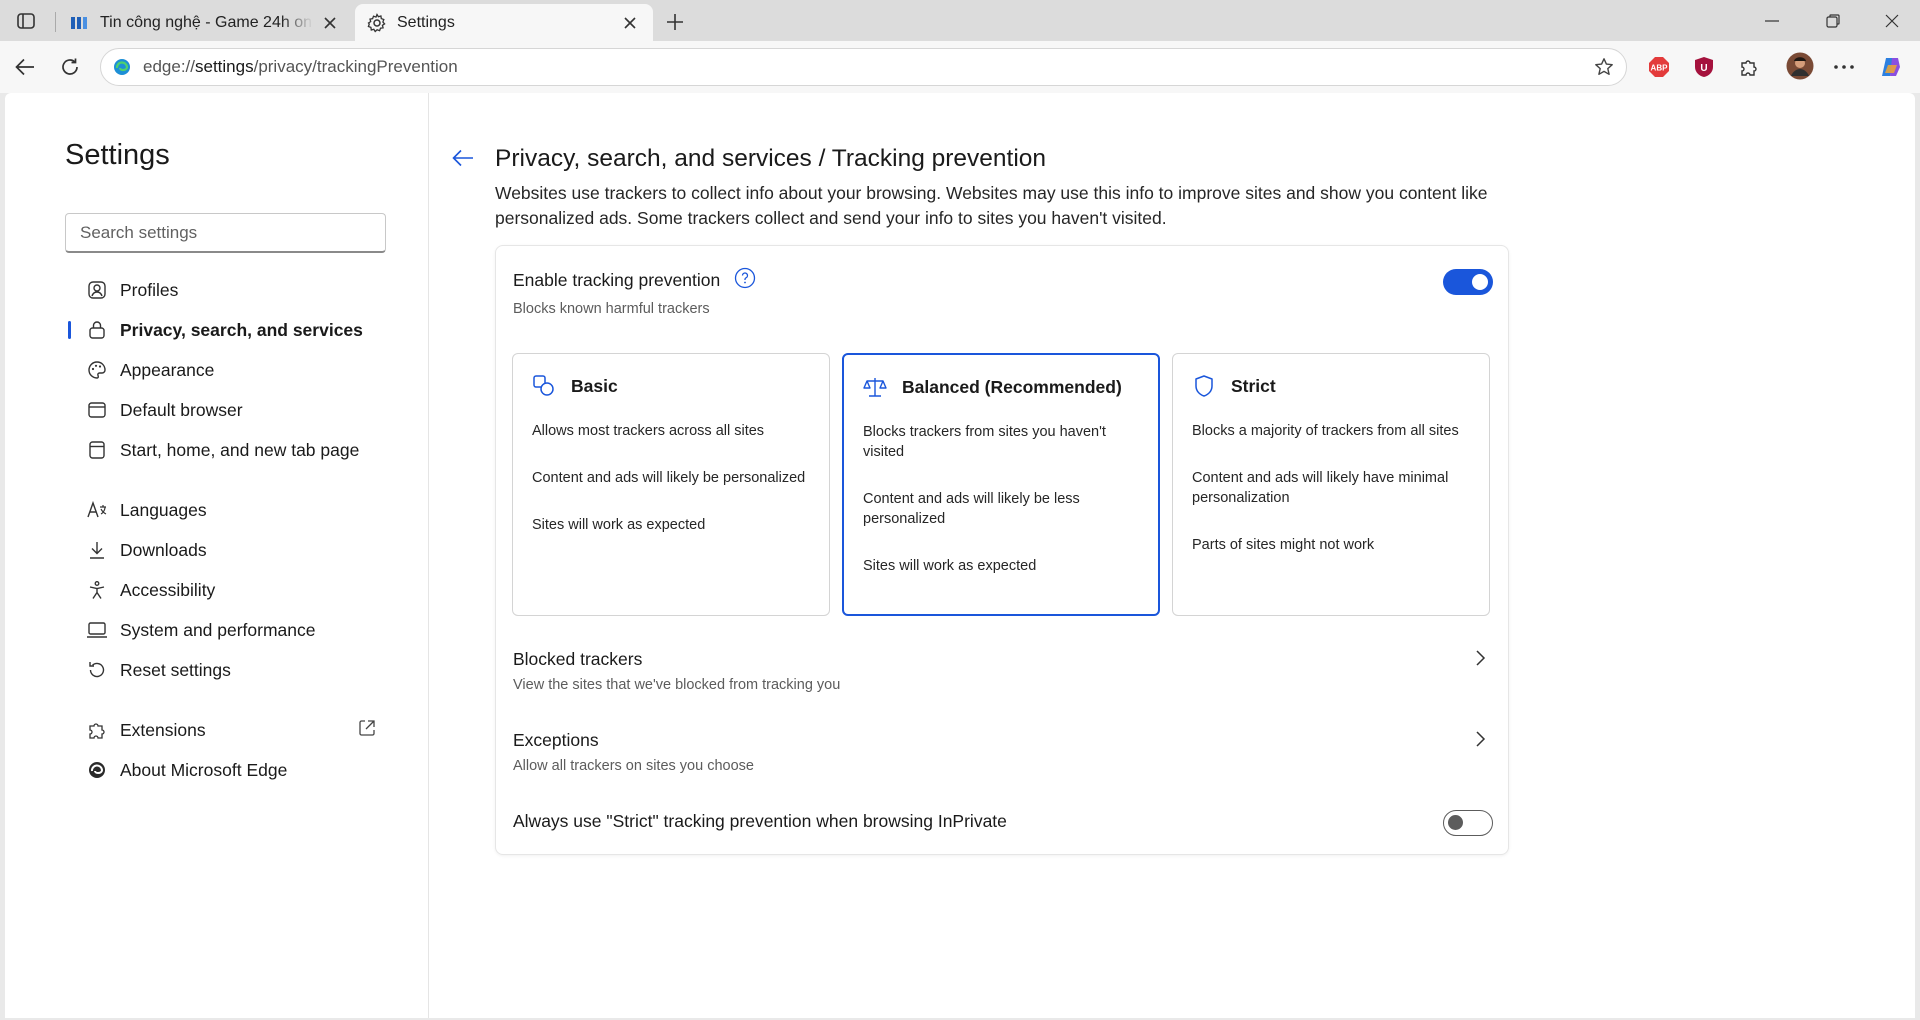  Describe the element at coordinates (218, 629) in the screenshot. I see `sidebar-item-label: System and performance` at that location.